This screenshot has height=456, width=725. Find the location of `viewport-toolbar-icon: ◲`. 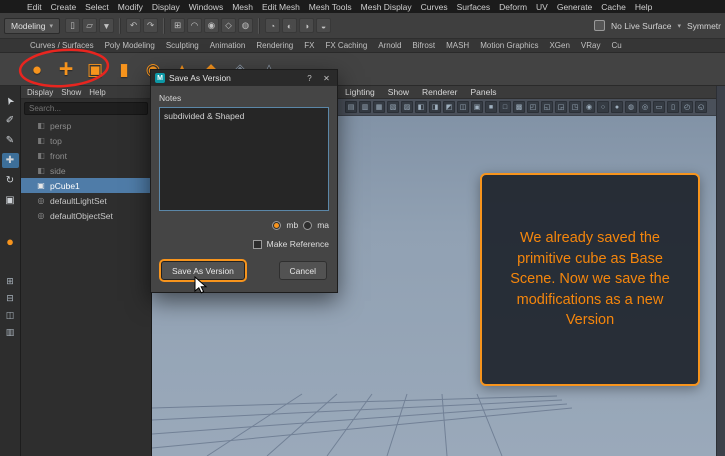

viewport-toolbar-icon: ◲ is located at coordinates (561, 107).